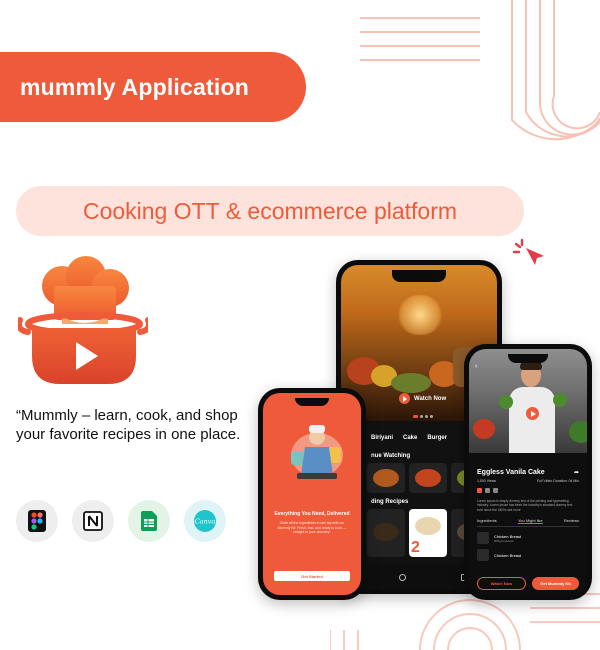 This screenshot has height=650, width=600. What do you see at coordinates (83, 320) in the screenshot?
I see `mummly-logo-icon` at bounding box center [83, 320].